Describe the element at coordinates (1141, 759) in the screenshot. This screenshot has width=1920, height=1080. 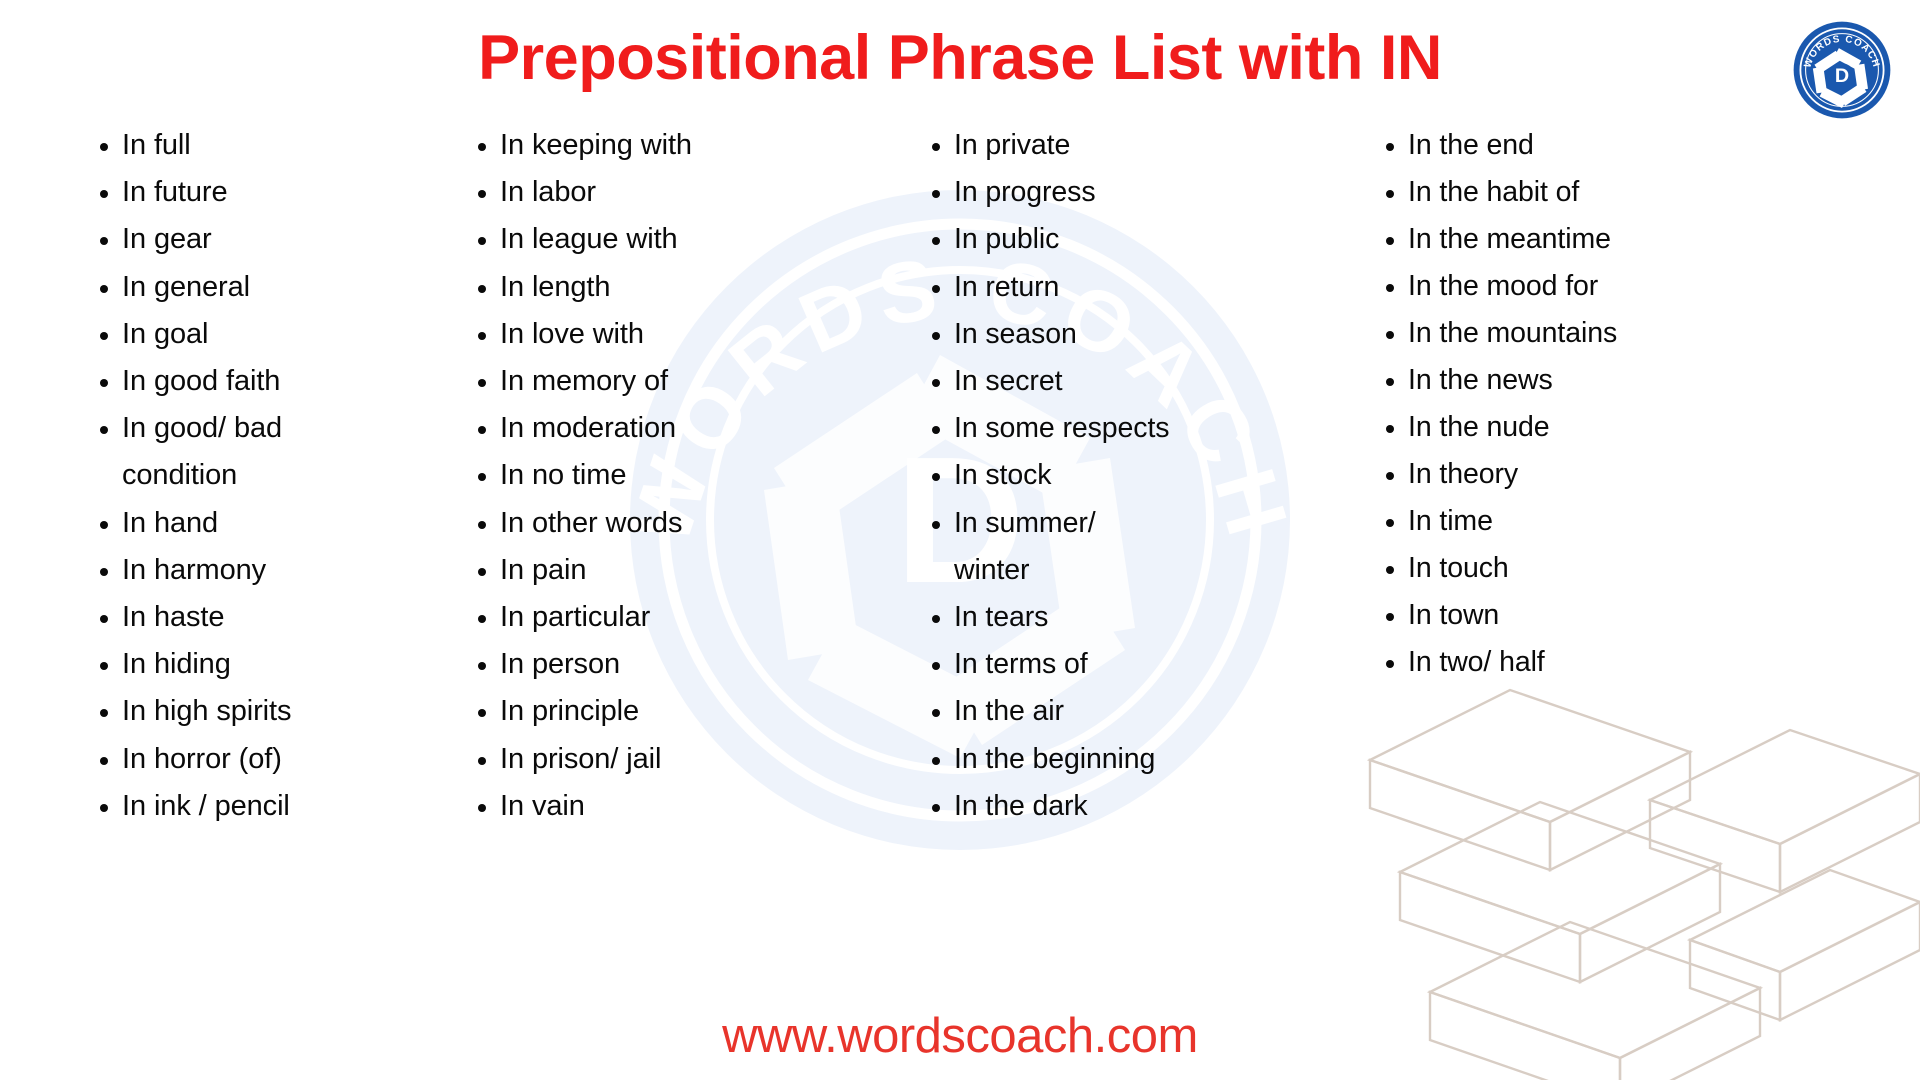
I see `list-item: In the beginning` at that location.